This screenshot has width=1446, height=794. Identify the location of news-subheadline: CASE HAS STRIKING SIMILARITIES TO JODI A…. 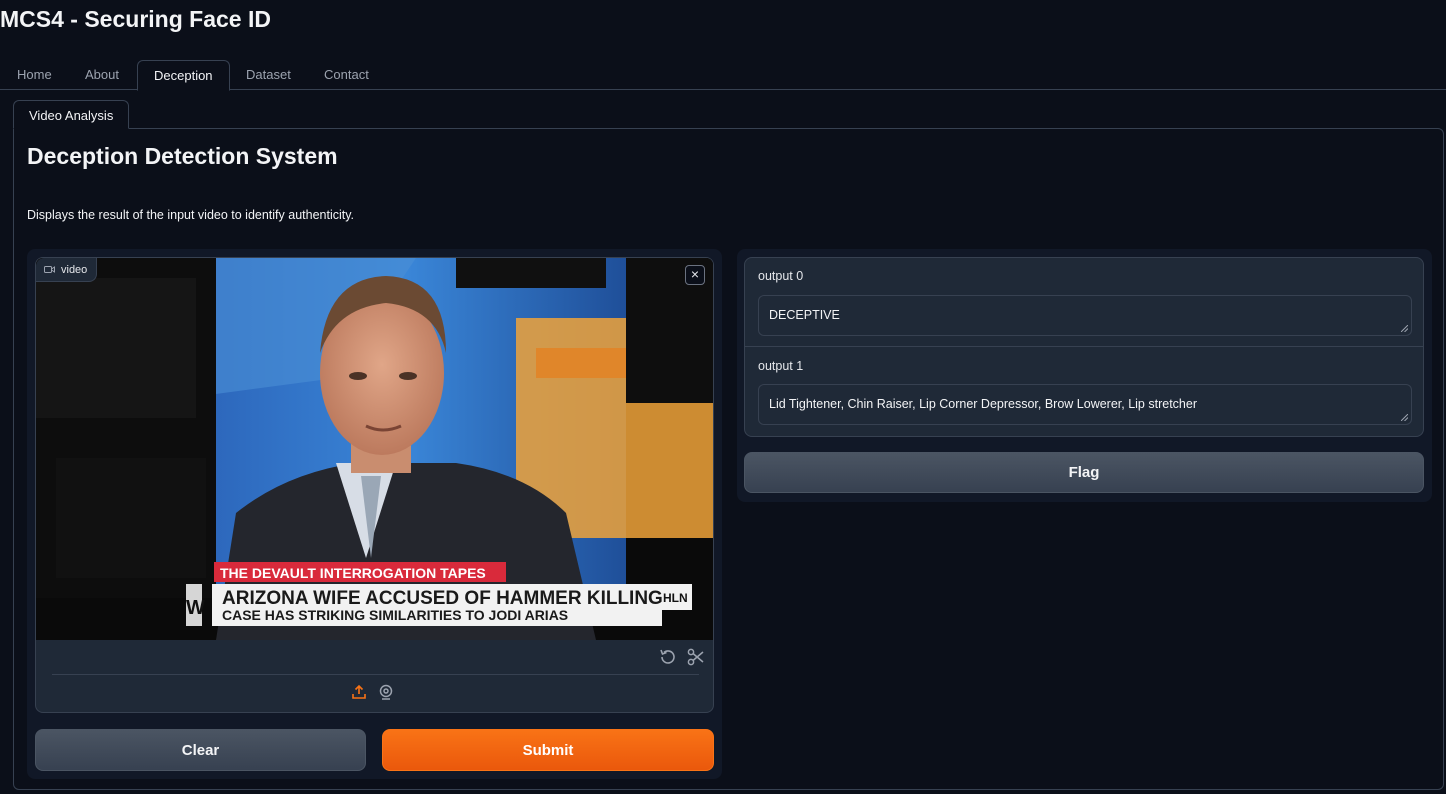
(395, 615).